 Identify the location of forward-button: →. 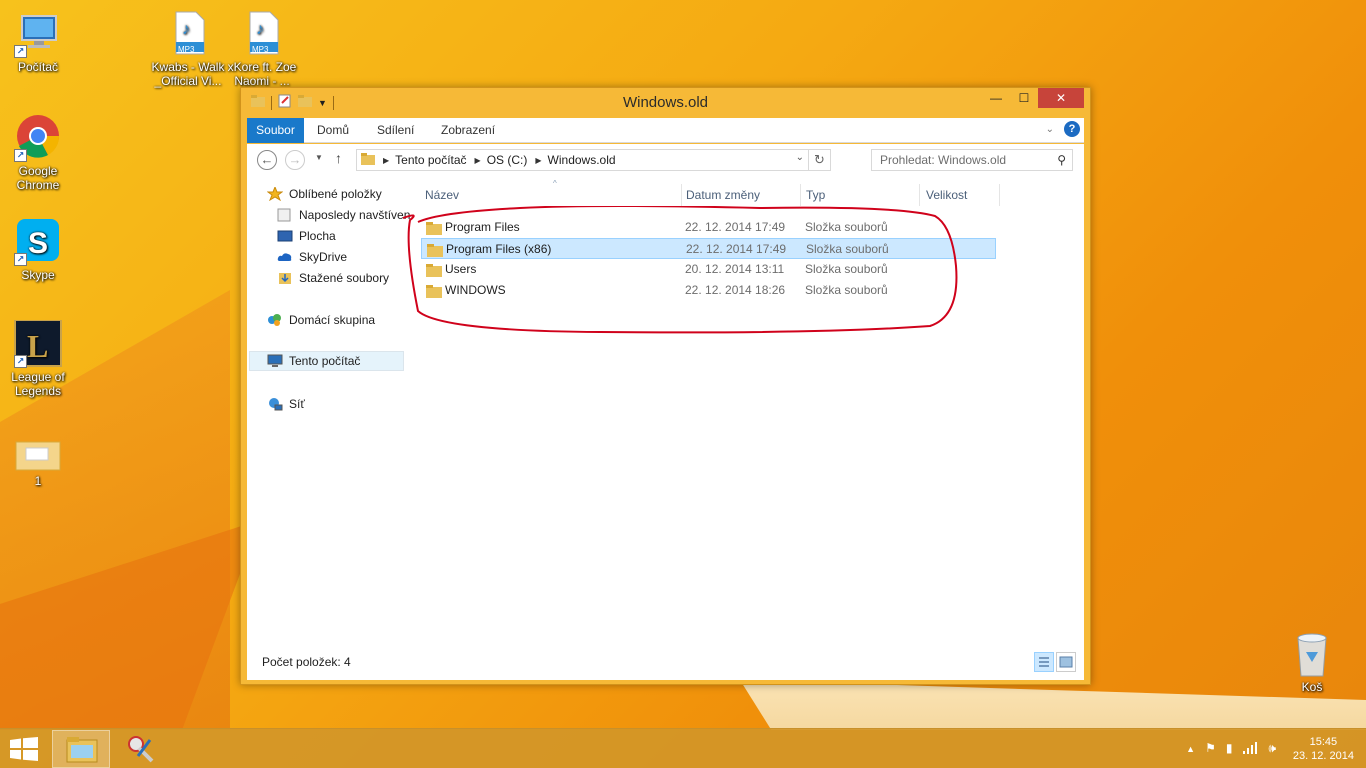
(295, 160).